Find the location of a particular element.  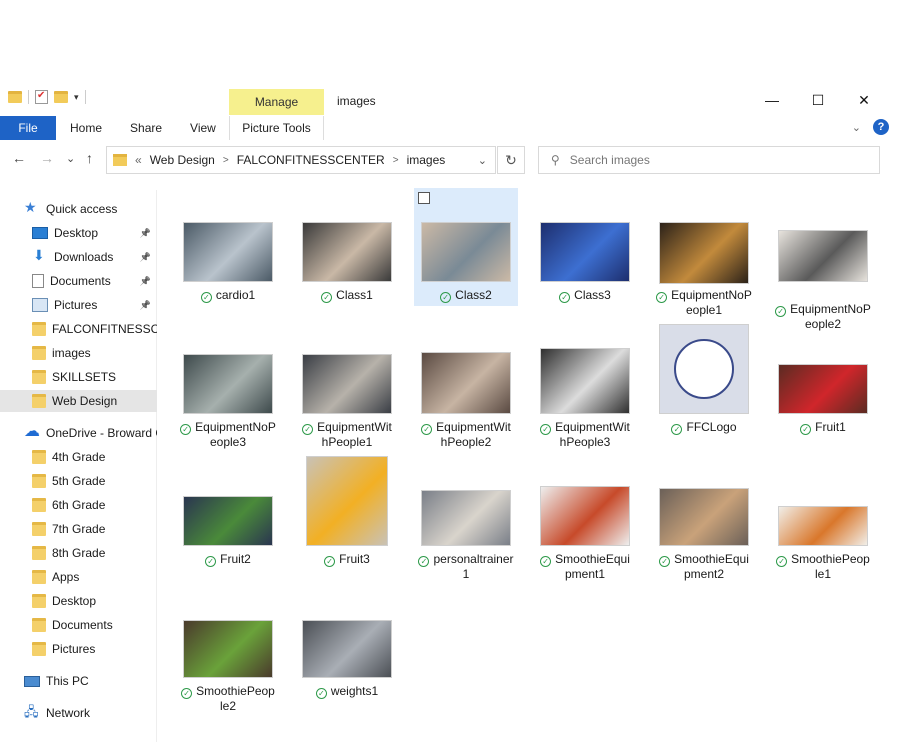

file-item: ✓ cardio1 is located at coordinates (228, 247).